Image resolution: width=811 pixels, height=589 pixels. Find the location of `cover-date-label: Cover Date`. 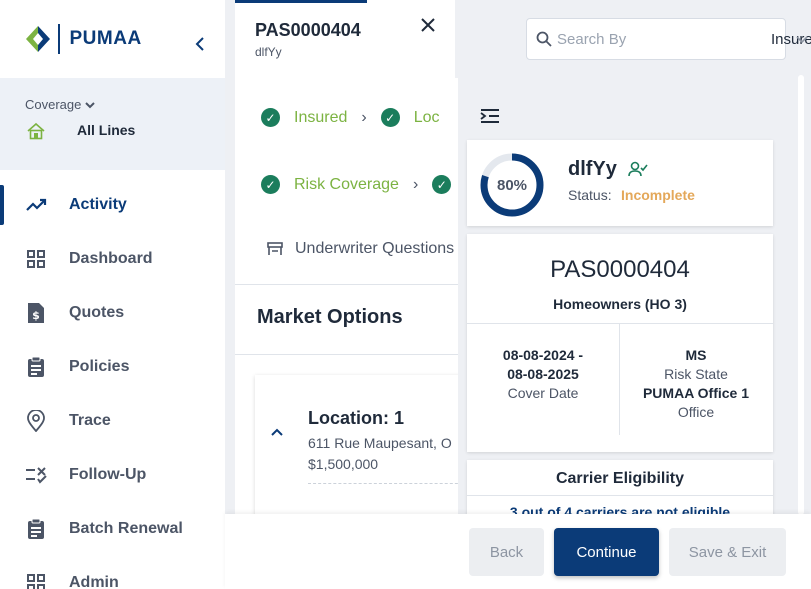

cover-date-label: Cover Date is located at coordinates (543, 393).